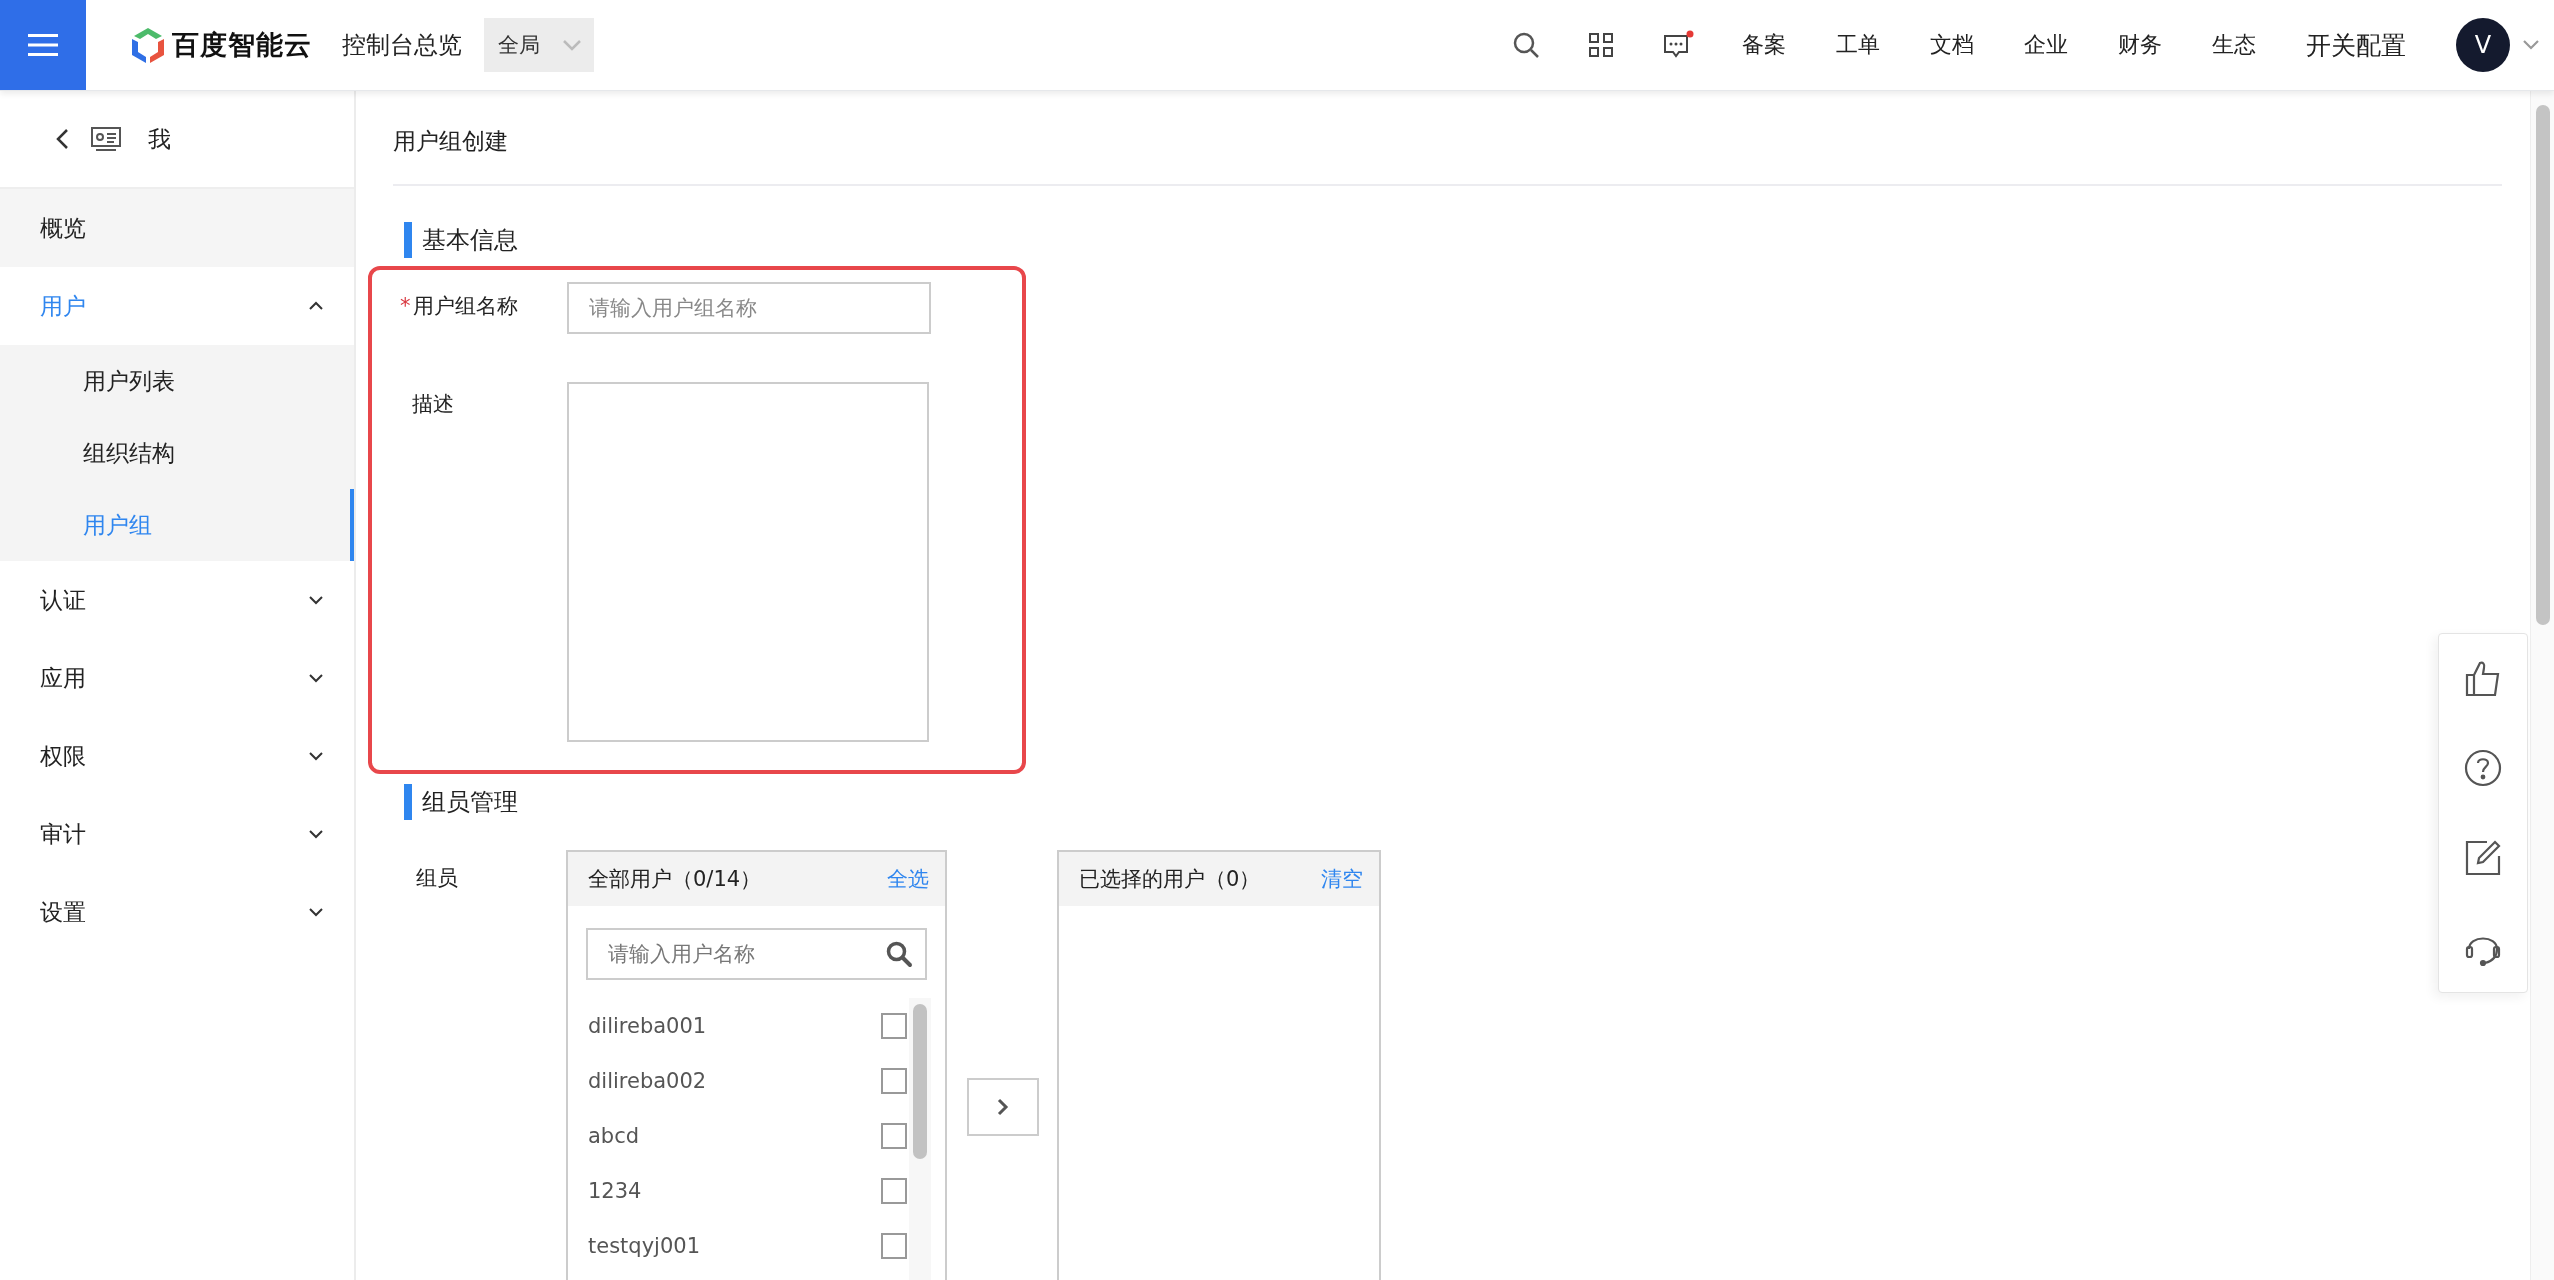 Image resolution: width=2554 pixels, height=1280 pixels. Describe the element at coordinates (177, 678) in the screenshot. I see `sidebar-item: 应用` at that location.